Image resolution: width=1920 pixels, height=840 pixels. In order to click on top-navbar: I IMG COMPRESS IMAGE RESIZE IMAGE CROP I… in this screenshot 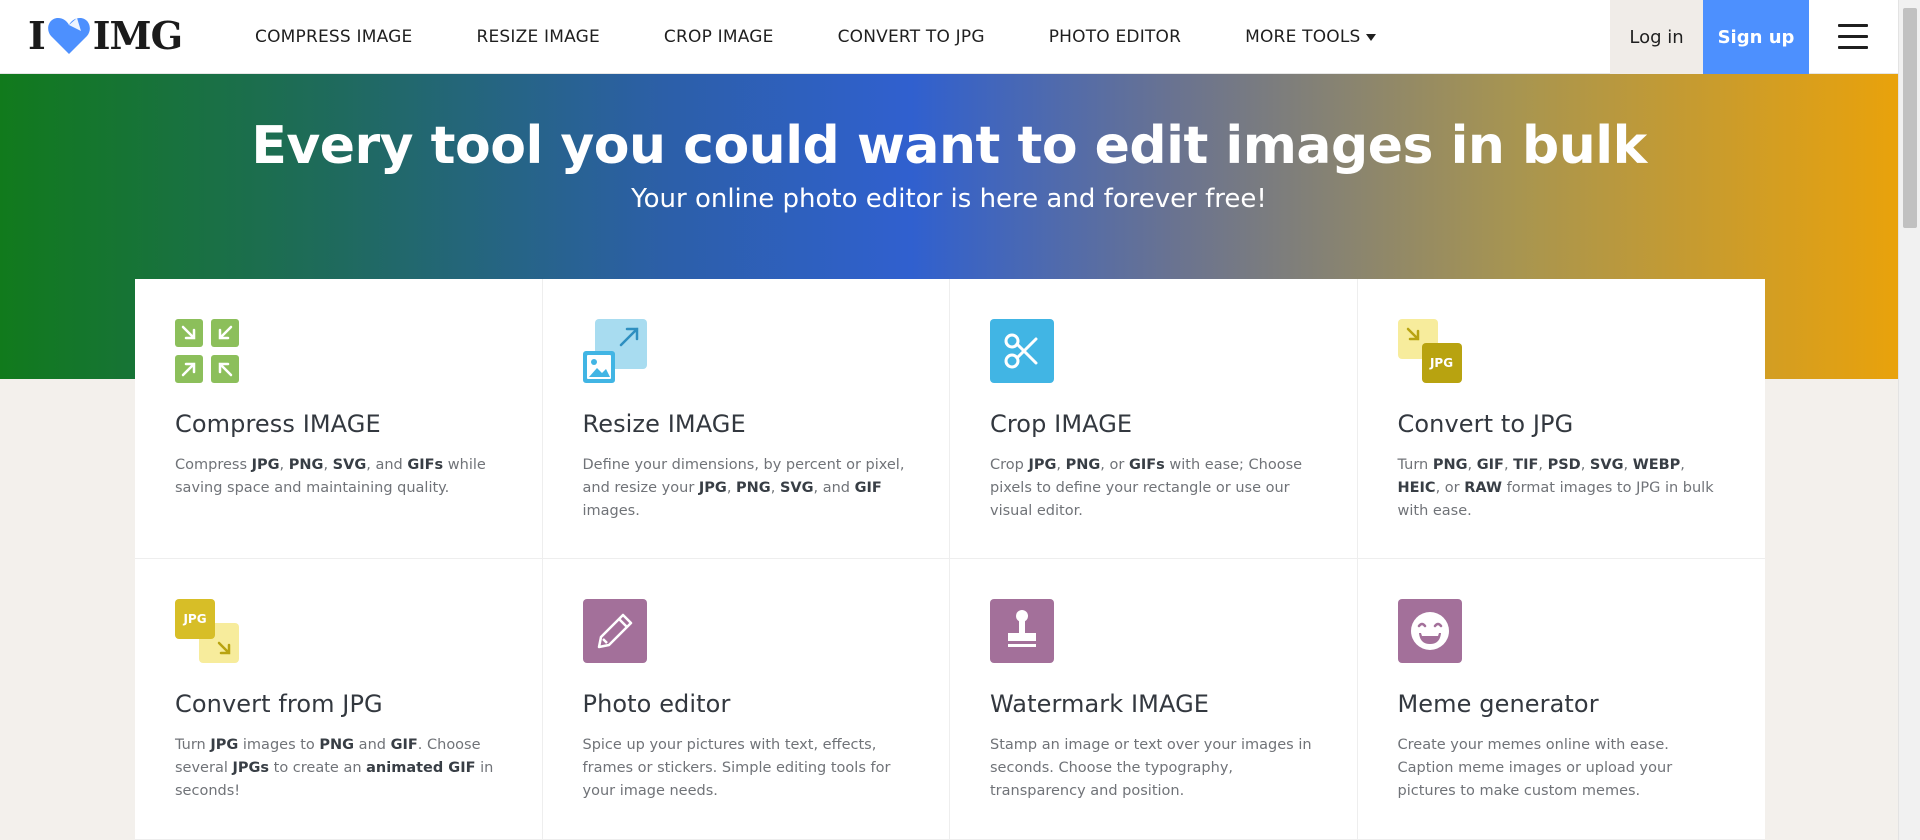, I will do `click(949, 37)`.